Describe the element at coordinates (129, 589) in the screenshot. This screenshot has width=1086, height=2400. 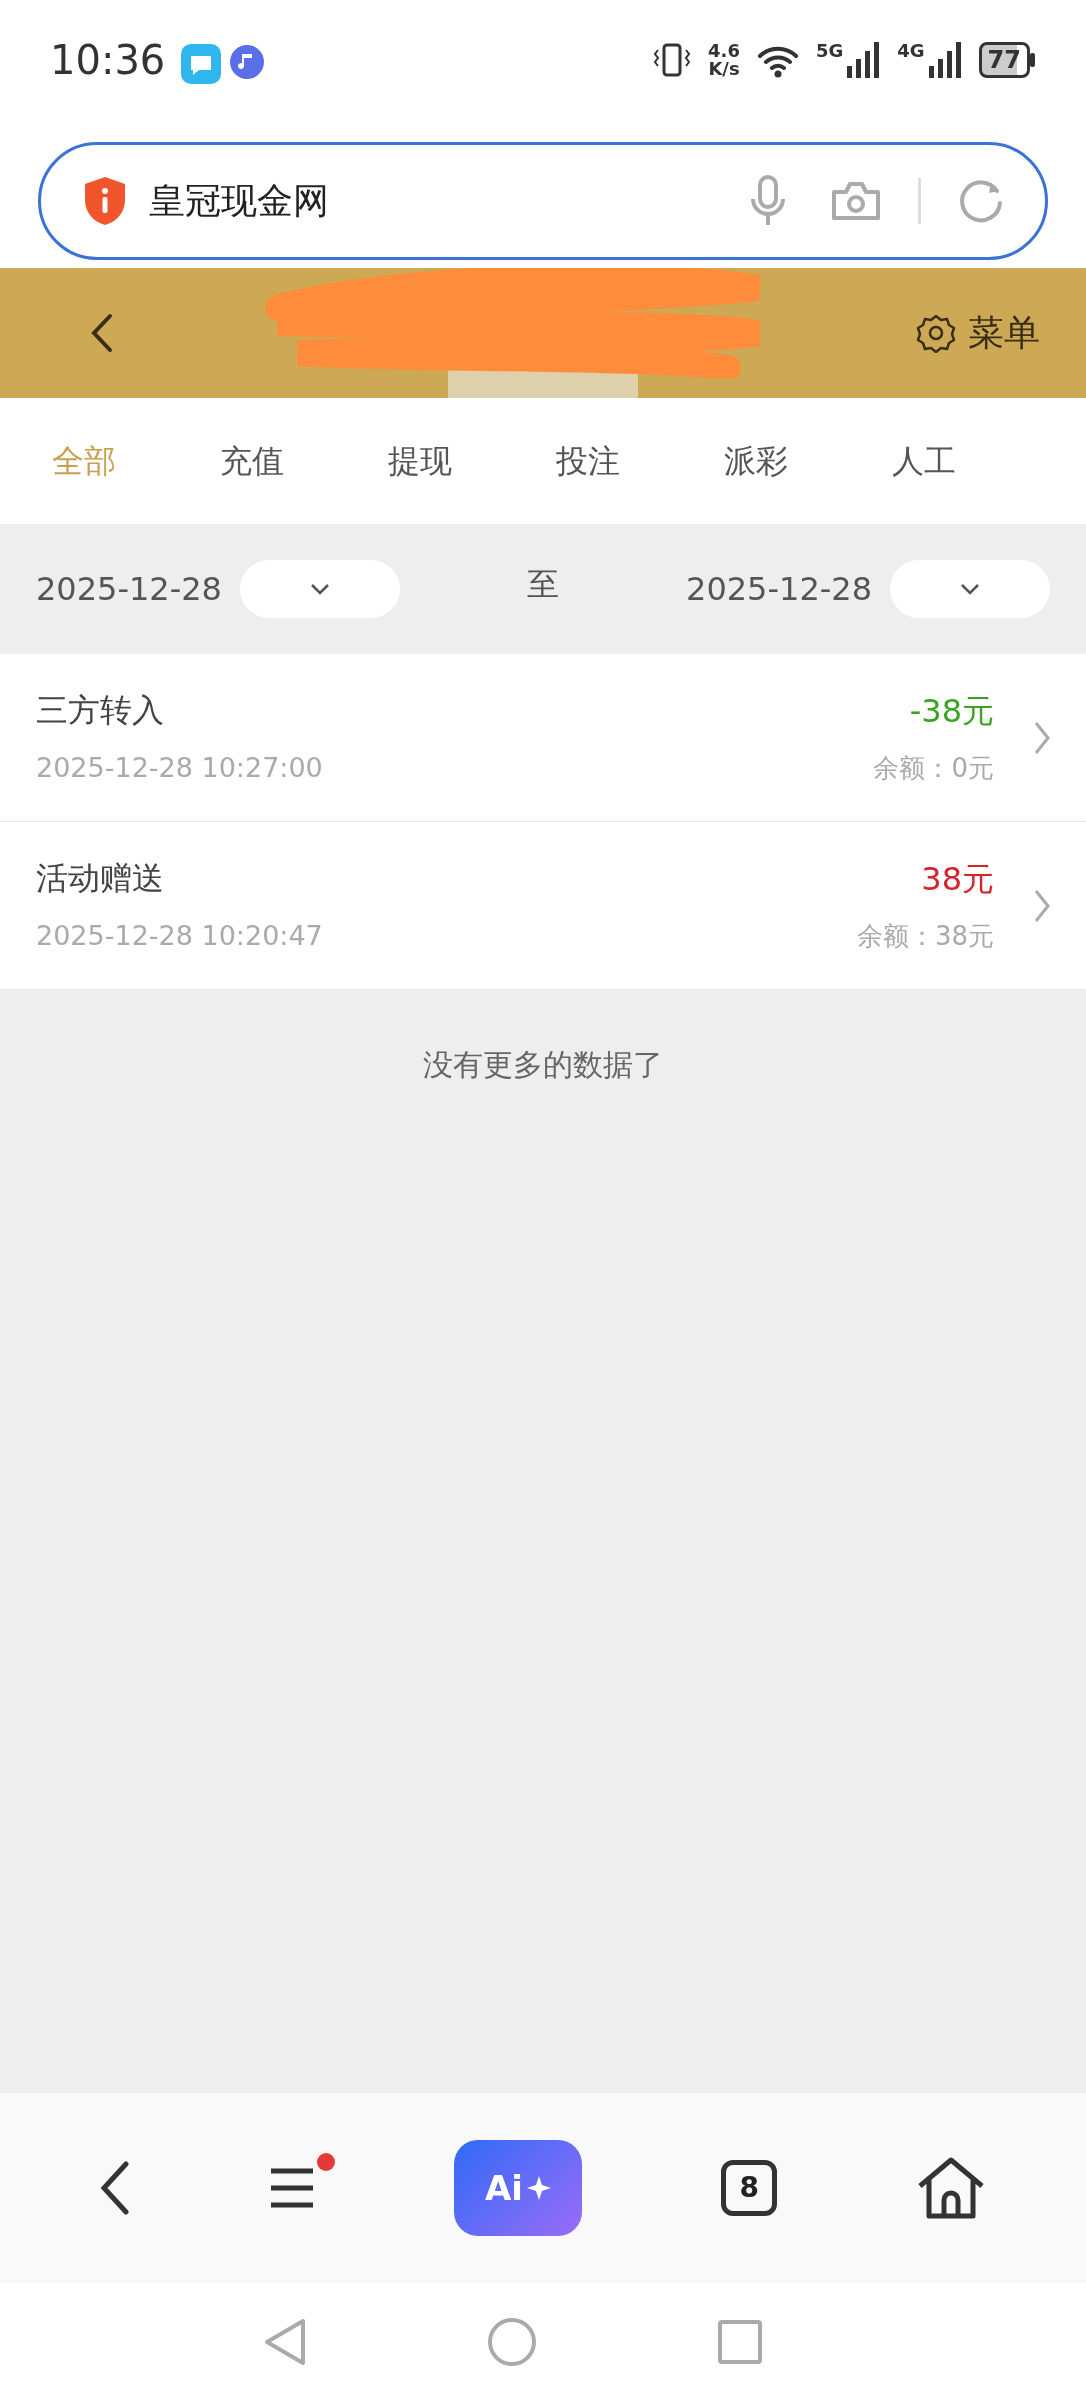
I see `start-date: 2025-12-28` at that location.